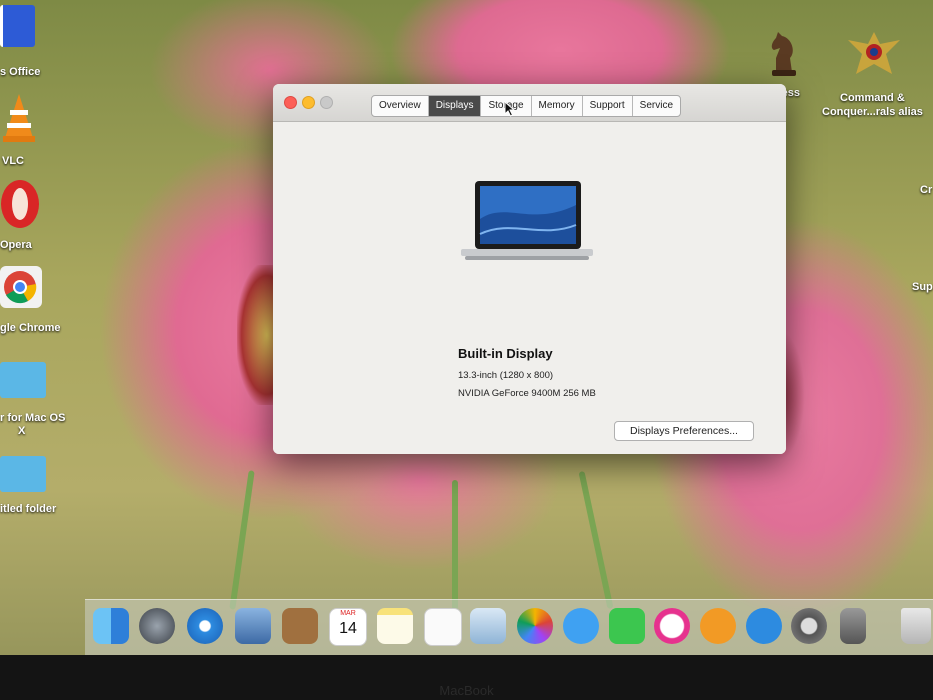 The height and width of the screenshot is (700, 933). What do you see at coordinates (17, 26) in the screenshot?
I see `office-doc-icon` at bounding box center [17, 26].